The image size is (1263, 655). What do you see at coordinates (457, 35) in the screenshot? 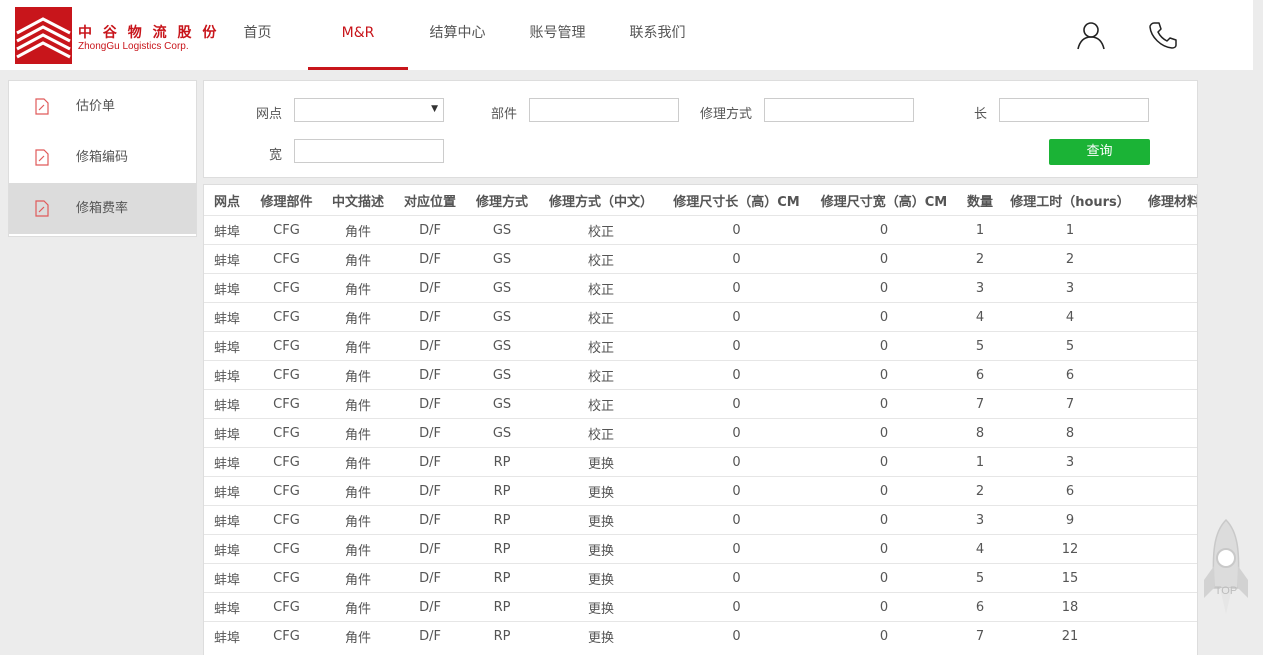
I see `nav-settlement: 结算中心` at bounding box center [457, 35].